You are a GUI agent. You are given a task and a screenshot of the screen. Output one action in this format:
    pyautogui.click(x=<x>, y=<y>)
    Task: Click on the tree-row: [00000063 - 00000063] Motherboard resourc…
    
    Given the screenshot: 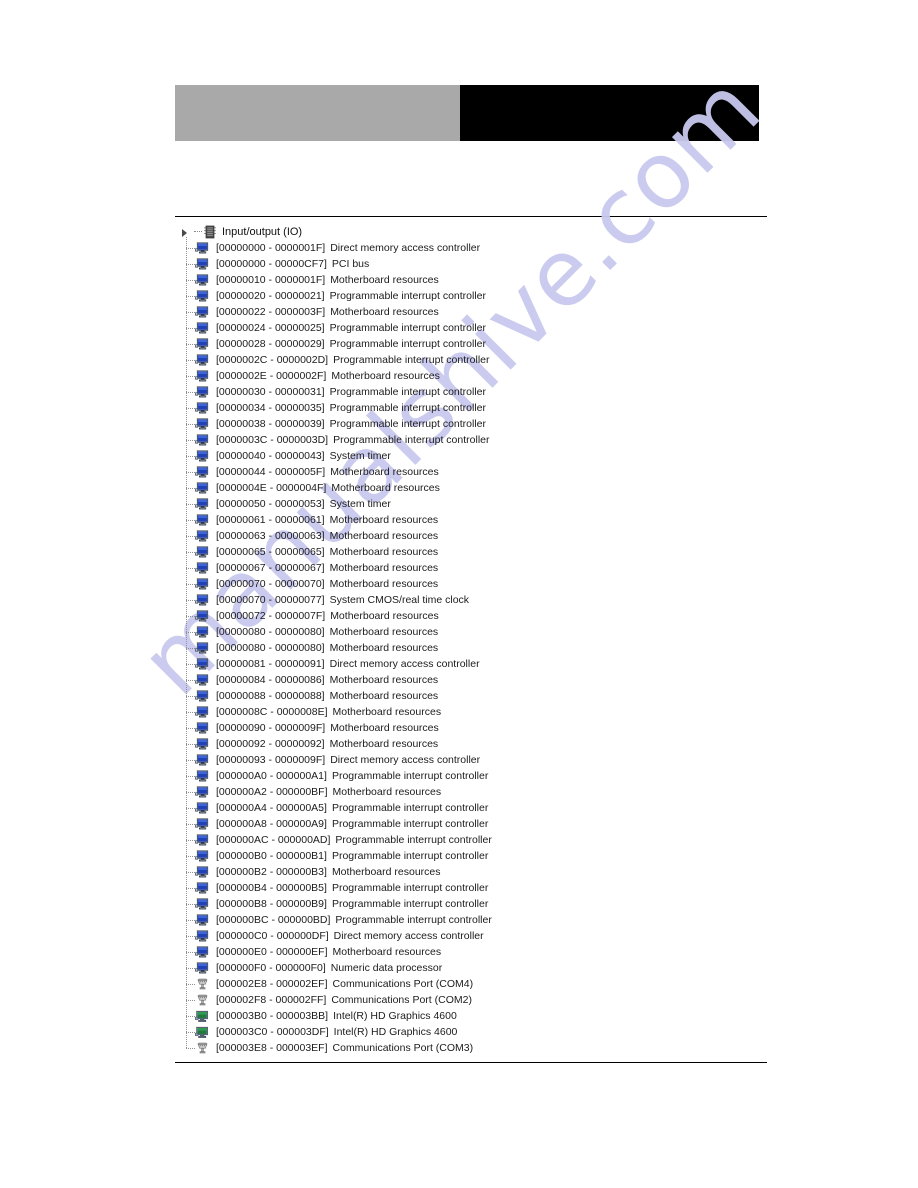 What is the action you would take?
    pyautogui.click(x=480, y=536)
    